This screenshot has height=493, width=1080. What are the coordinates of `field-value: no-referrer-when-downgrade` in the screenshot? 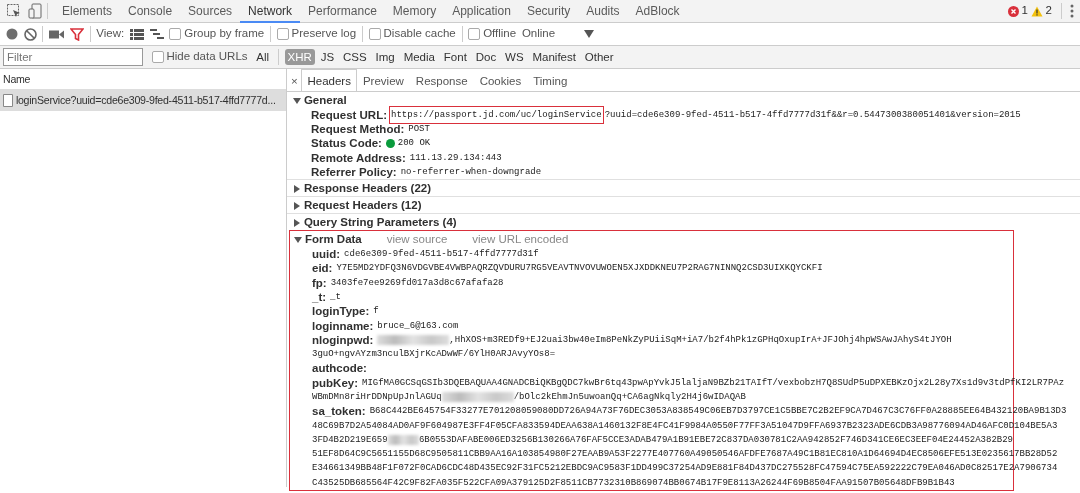 It's located at (471, 172).